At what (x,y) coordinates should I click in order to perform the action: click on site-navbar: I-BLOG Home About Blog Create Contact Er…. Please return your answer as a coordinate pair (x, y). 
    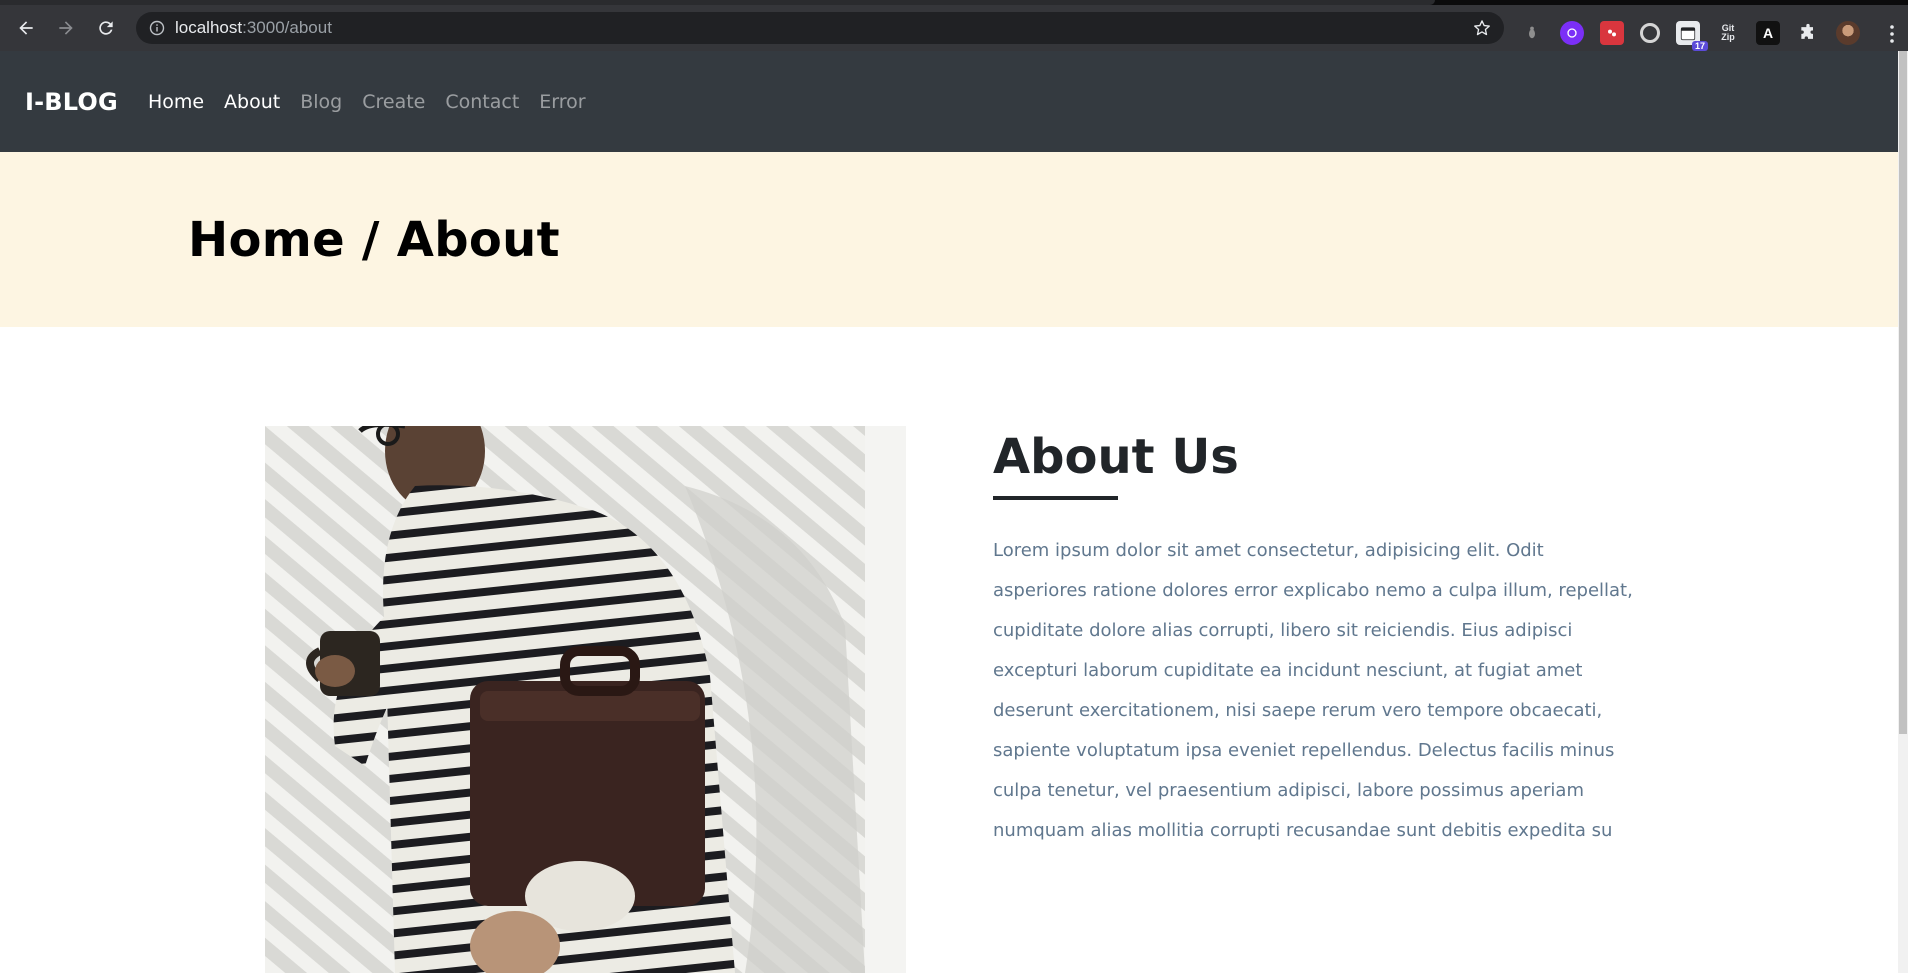
    Looking at the image, I should click on (949, 101).